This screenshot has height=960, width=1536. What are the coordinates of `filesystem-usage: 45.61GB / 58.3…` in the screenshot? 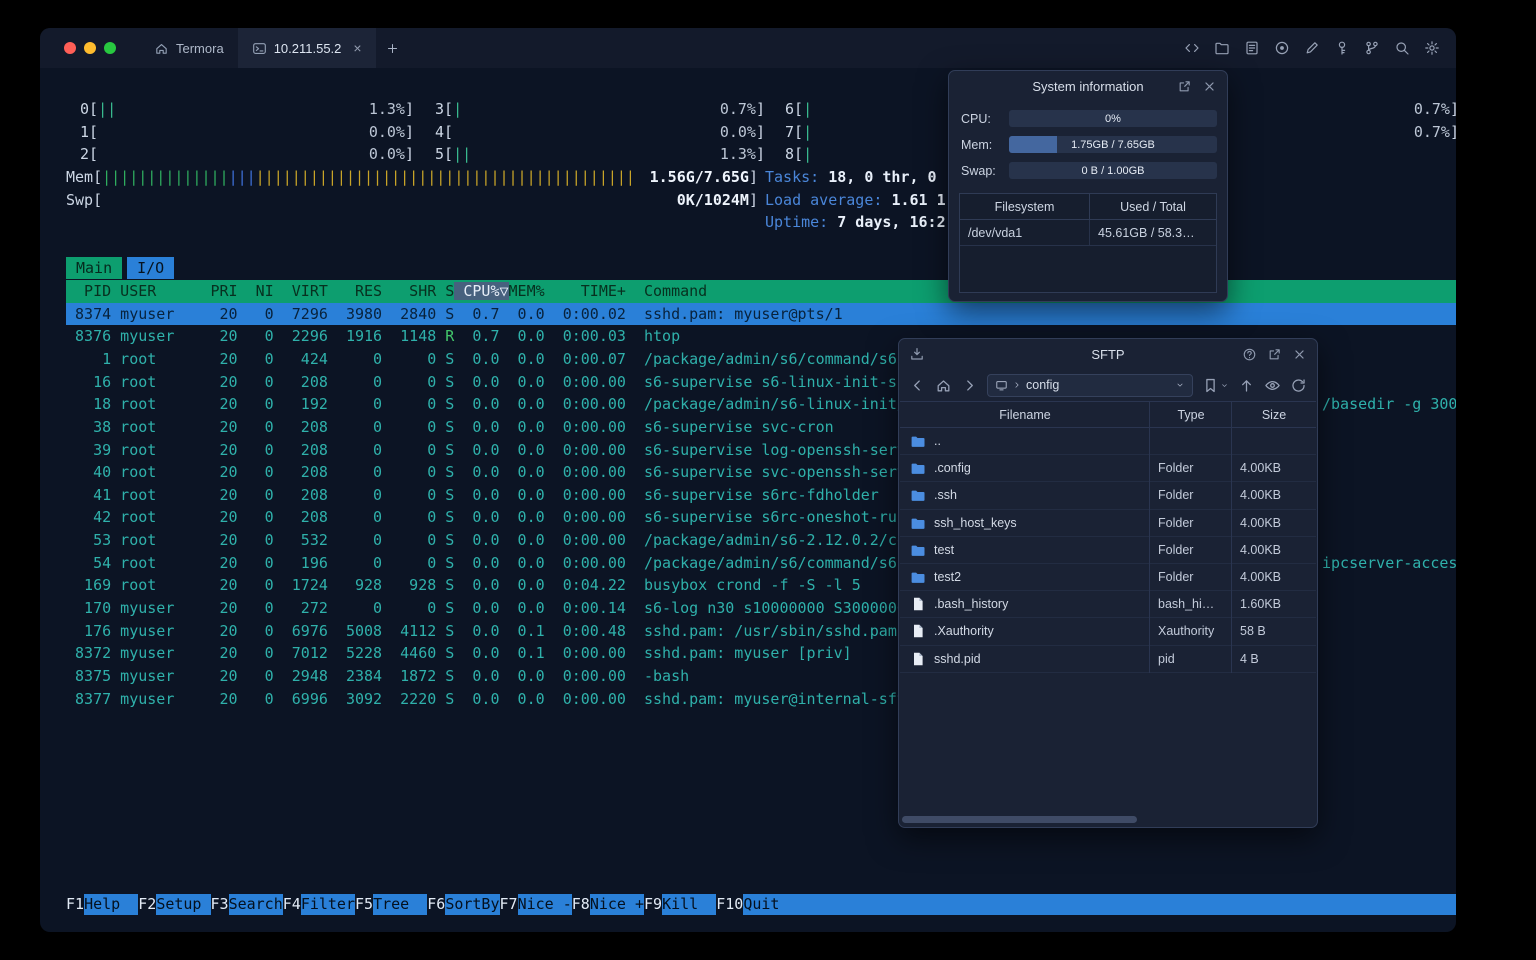 It's located at (1146, 232).